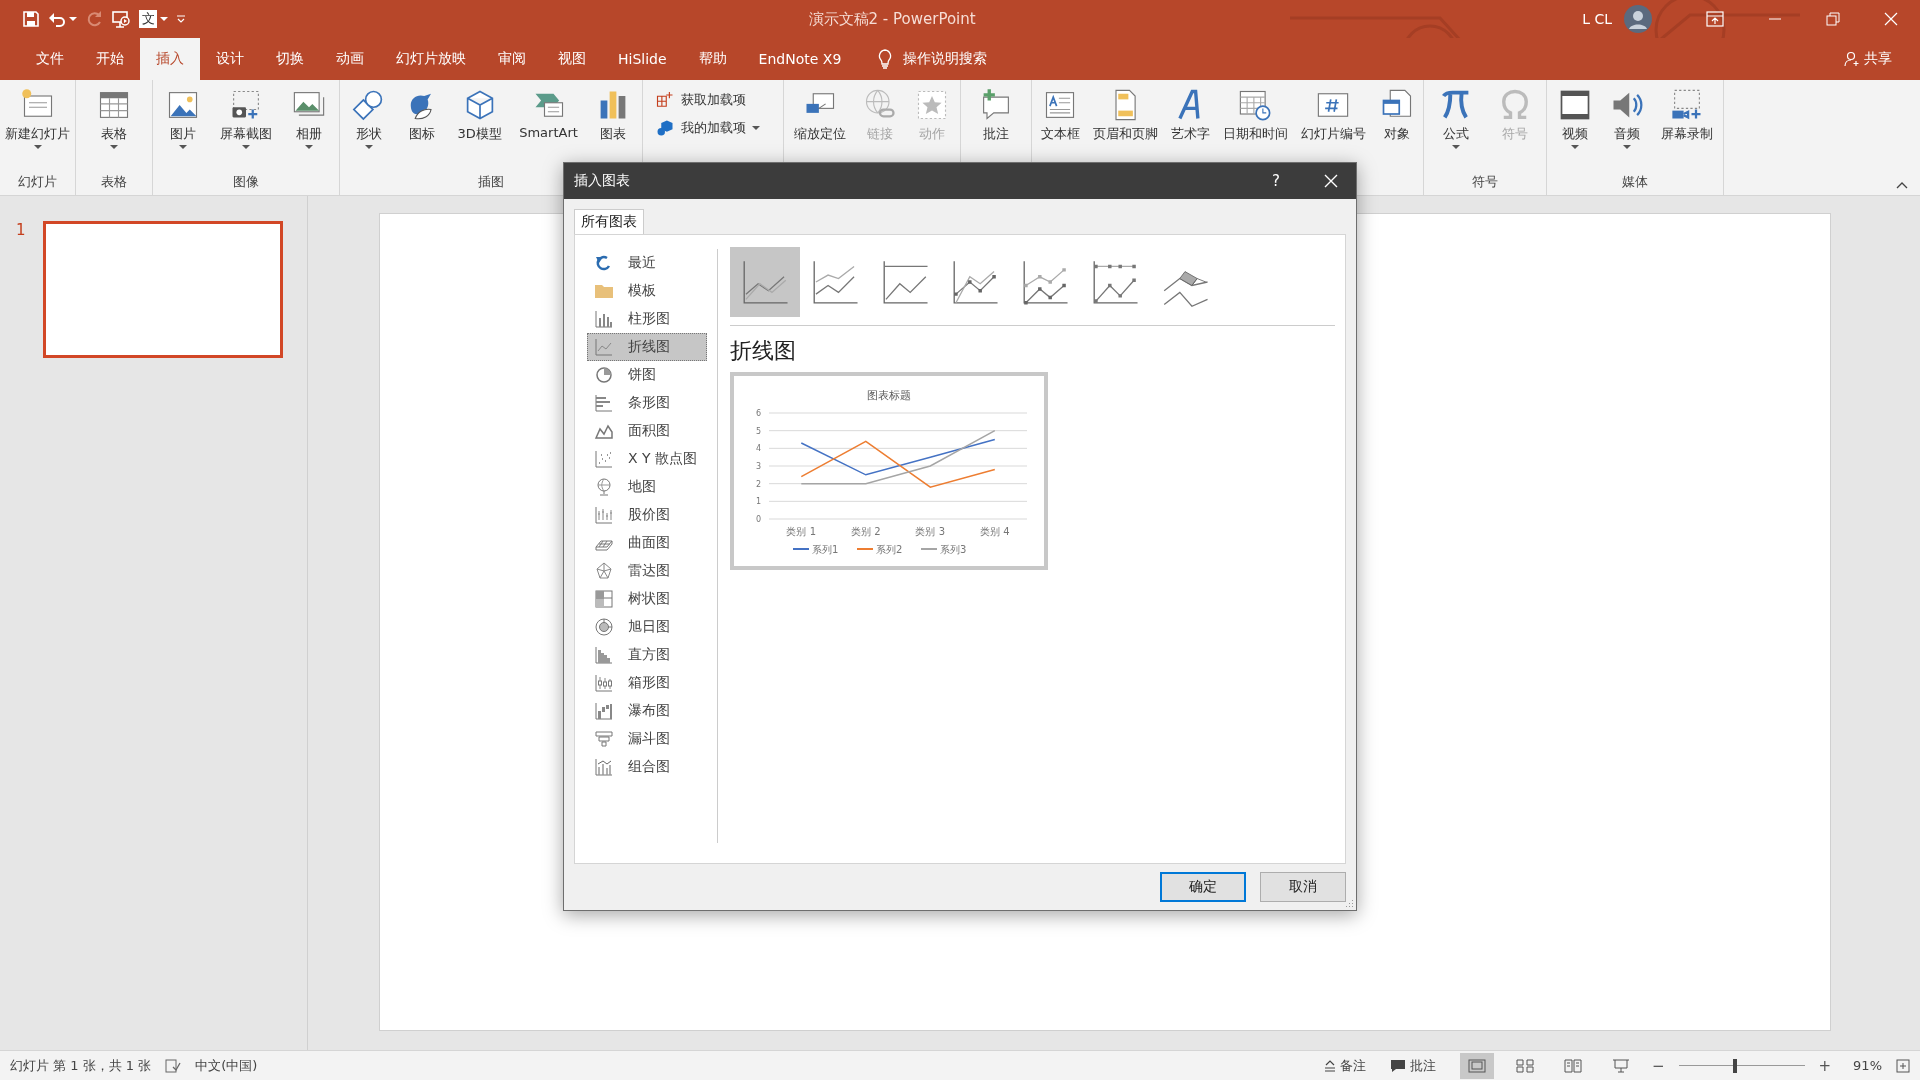 The height and width of the screenshot is (1080, 1920). I want to click on chart-type-item: 地图, so click(647, 487).